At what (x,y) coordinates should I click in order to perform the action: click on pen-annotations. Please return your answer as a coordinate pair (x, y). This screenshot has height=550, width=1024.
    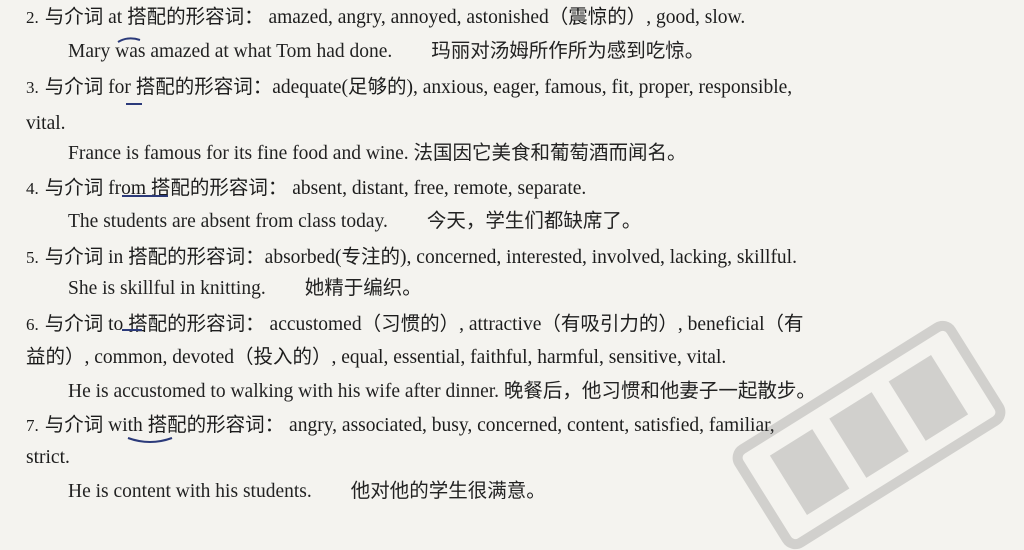
    Looking at the image, I should click on (145, 240).